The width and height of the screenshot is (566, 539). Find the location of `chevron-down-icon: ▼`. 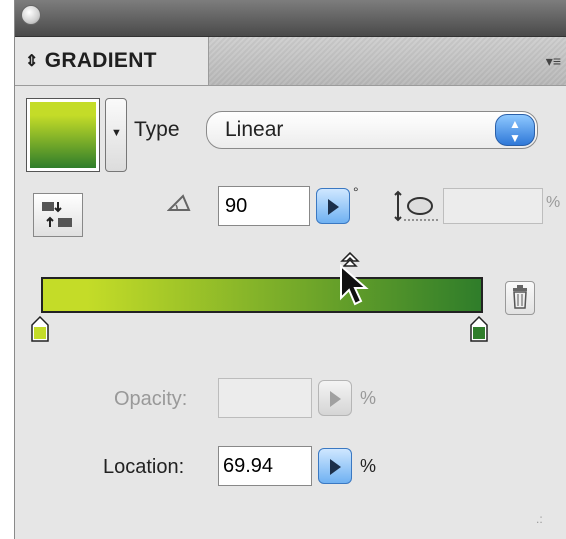

chevron-down-icon: ▼ is located at coordinates (116, 133).